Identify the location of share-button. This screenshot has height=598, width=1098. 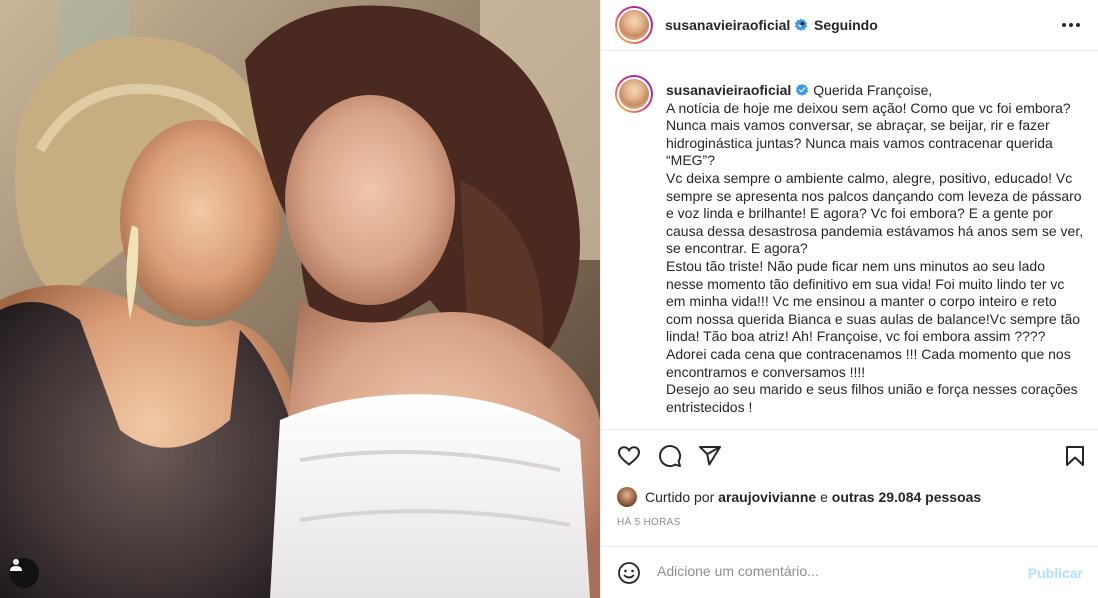
(710, 456).